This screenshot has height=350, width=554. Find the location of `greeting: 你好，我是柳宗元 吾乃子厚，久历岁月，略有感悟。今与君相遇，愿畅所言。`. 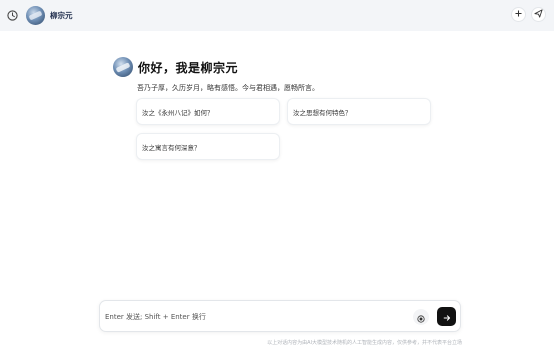

greeting: 你好，我是柳宗元 吾乃子厚，久历岁月，略有感悟。今与君相遇，愿畅所言。 is located at coordinates (216, 75).